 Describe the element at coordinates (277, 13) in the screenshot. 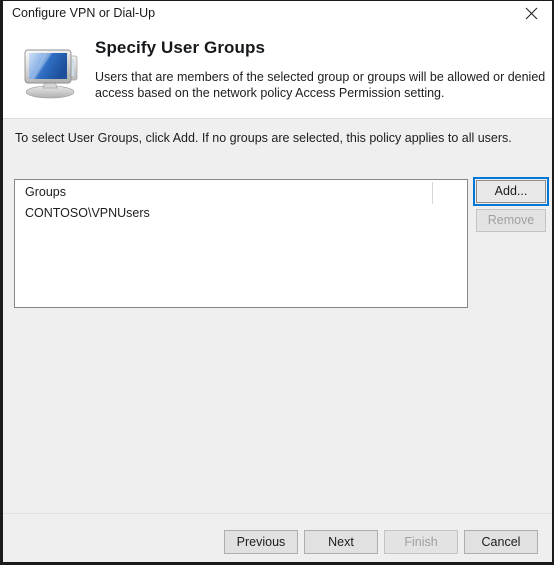

I see `title-bar: Configure VPN or Dial-Up` at that location.